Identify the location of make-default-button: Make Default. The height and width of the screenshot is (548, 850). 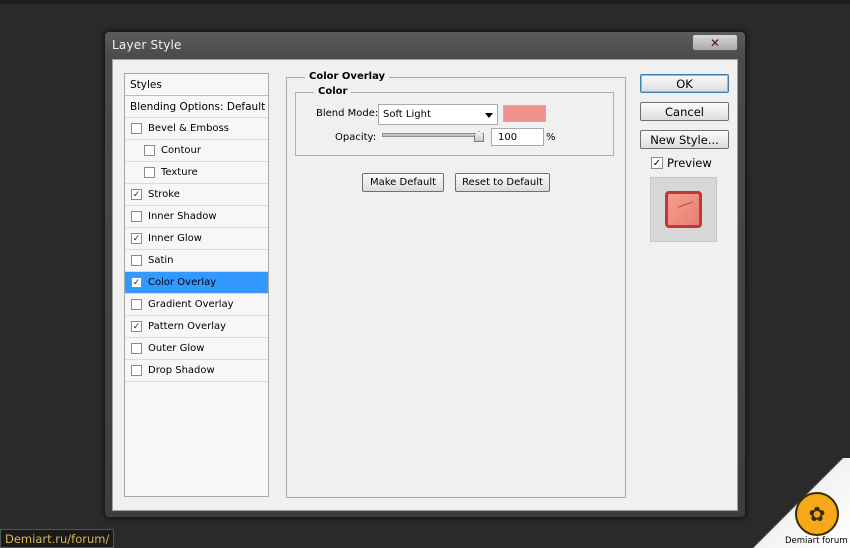
(403, 182).